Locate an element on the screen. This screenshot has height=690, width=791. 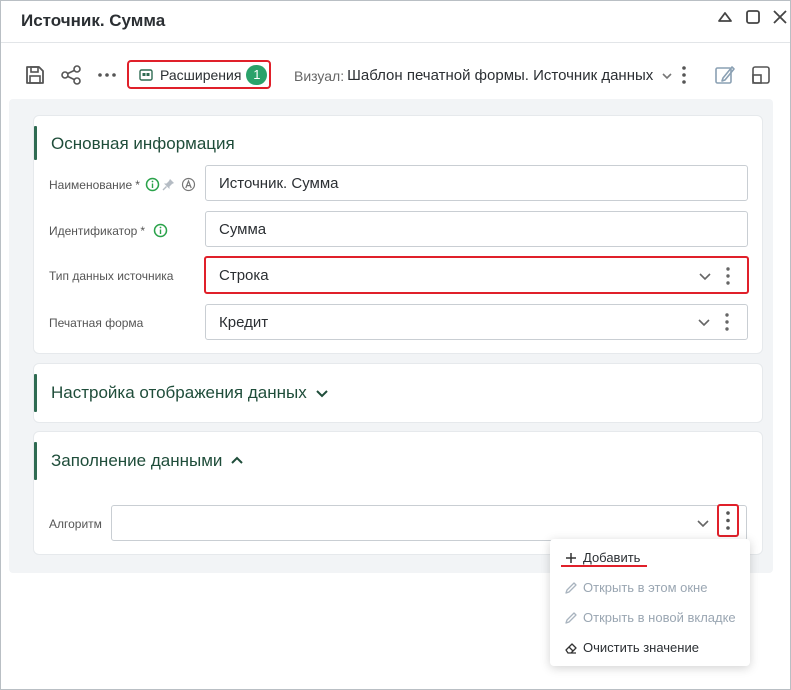
menu-item-label: Добавить is located at coordinates (612, 557).